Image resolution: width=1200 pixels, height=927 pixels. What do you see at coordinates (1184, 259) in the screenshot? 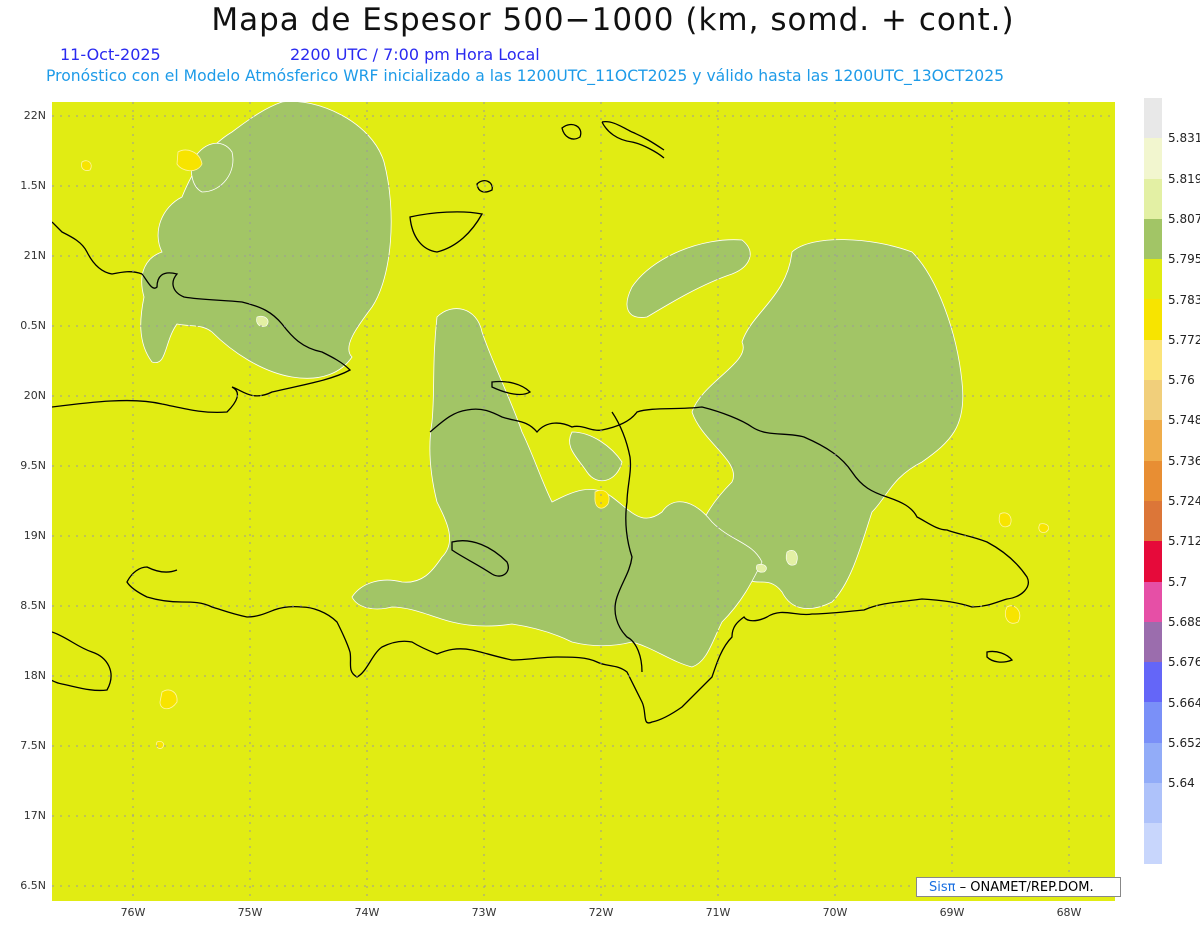
I see `colorbar-label: 5.795` at bounding box center [1184, 259].